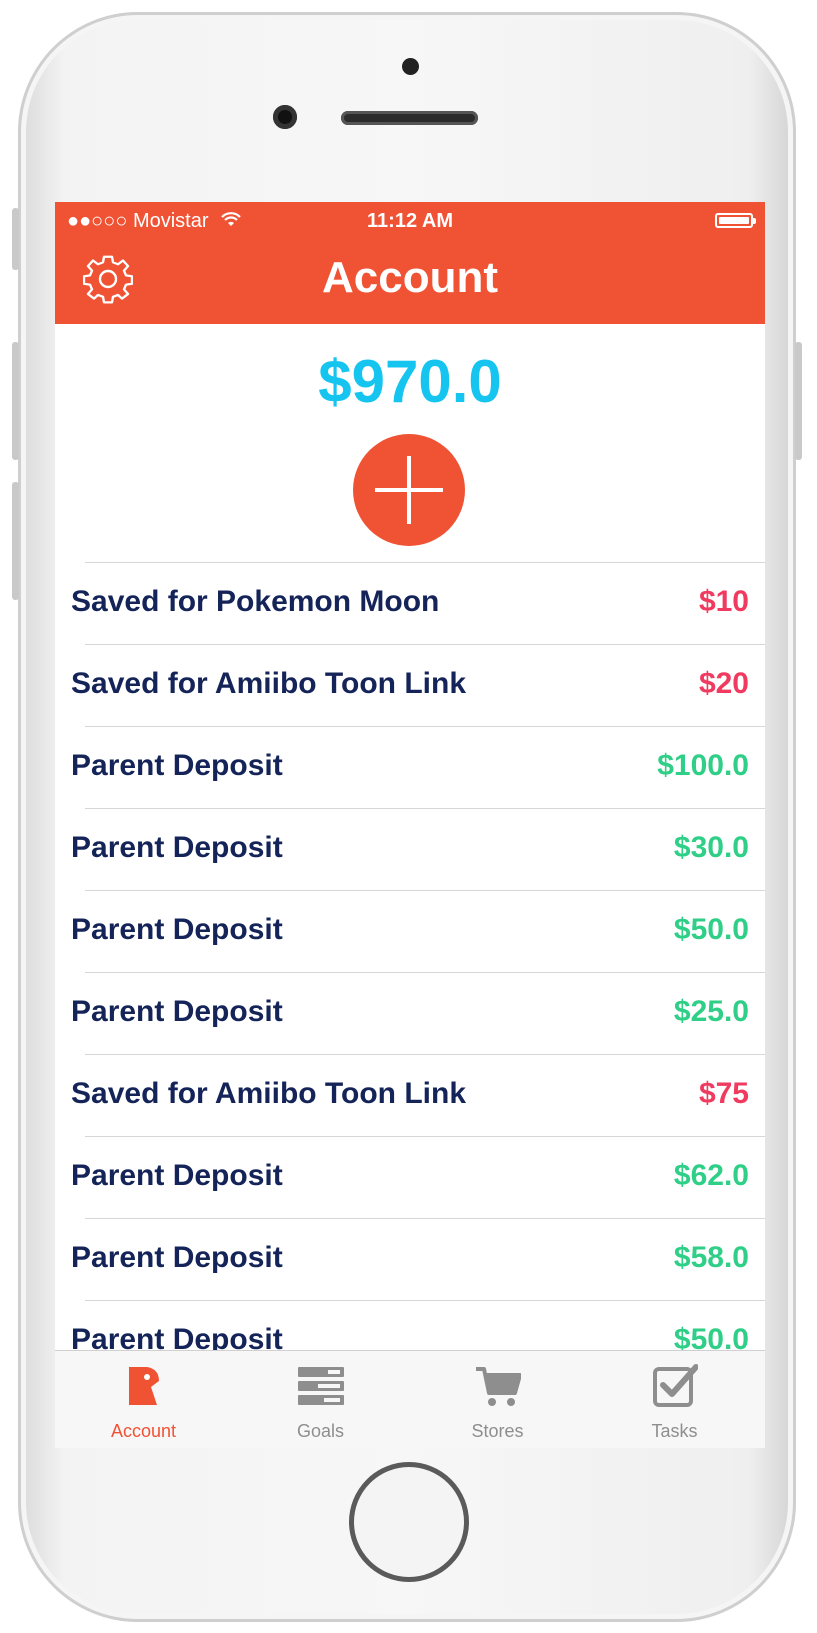 This screenshot has width=817, height=1633. I want to click on page-title: Account, so click(410, 277).